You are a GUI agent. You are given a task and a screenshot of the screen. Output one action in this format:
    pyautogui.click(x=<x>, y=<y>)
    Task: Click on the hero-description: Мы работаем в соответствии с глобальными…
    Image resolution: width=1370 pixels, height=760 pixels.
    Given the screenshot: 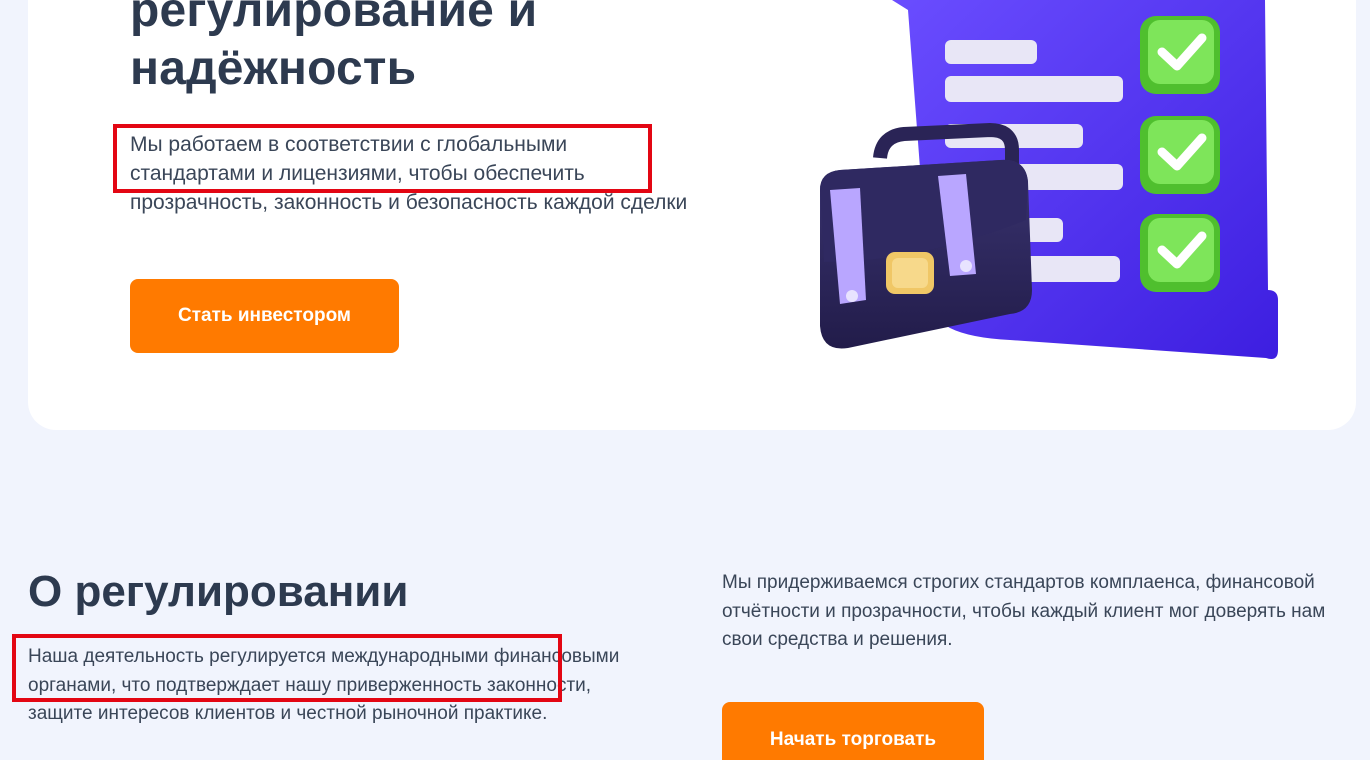 What is the action you would take?
    pyautogui.click(x=409, y=173)
    